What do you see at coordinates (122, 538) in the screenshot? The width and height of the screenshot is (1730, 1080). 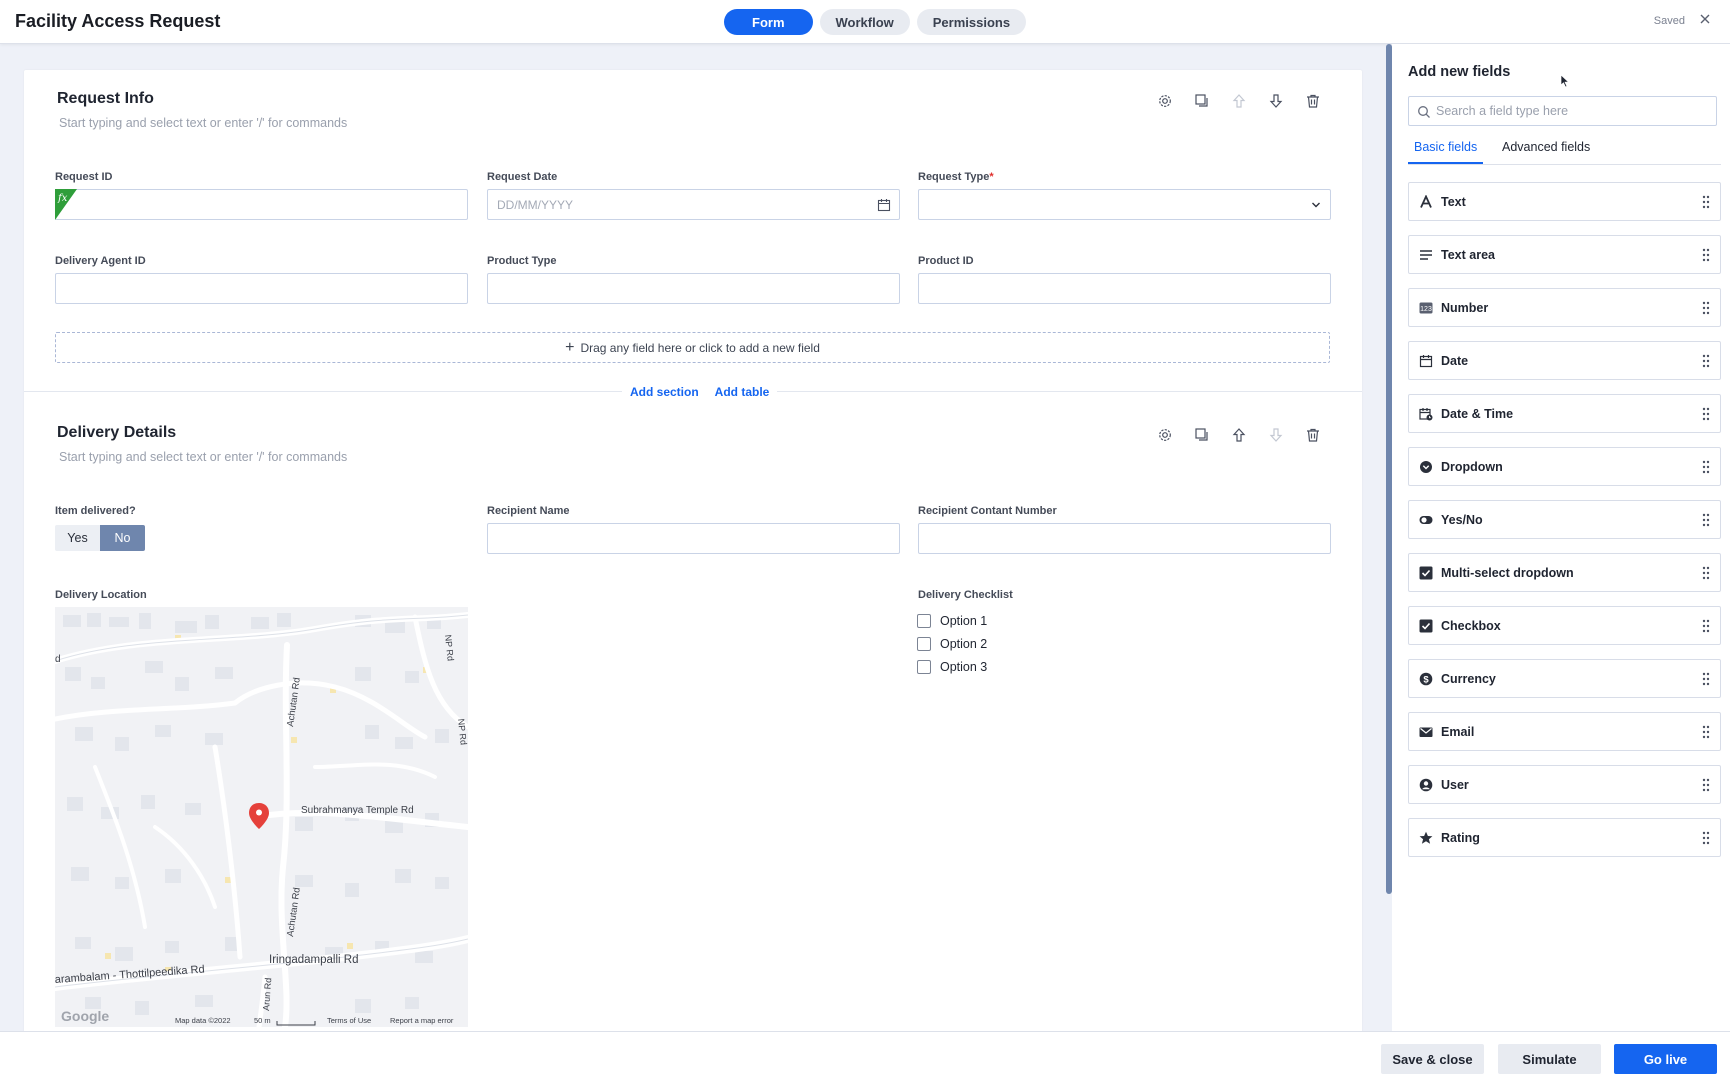 I see `no-option: No` at bounding box center [122, 538].